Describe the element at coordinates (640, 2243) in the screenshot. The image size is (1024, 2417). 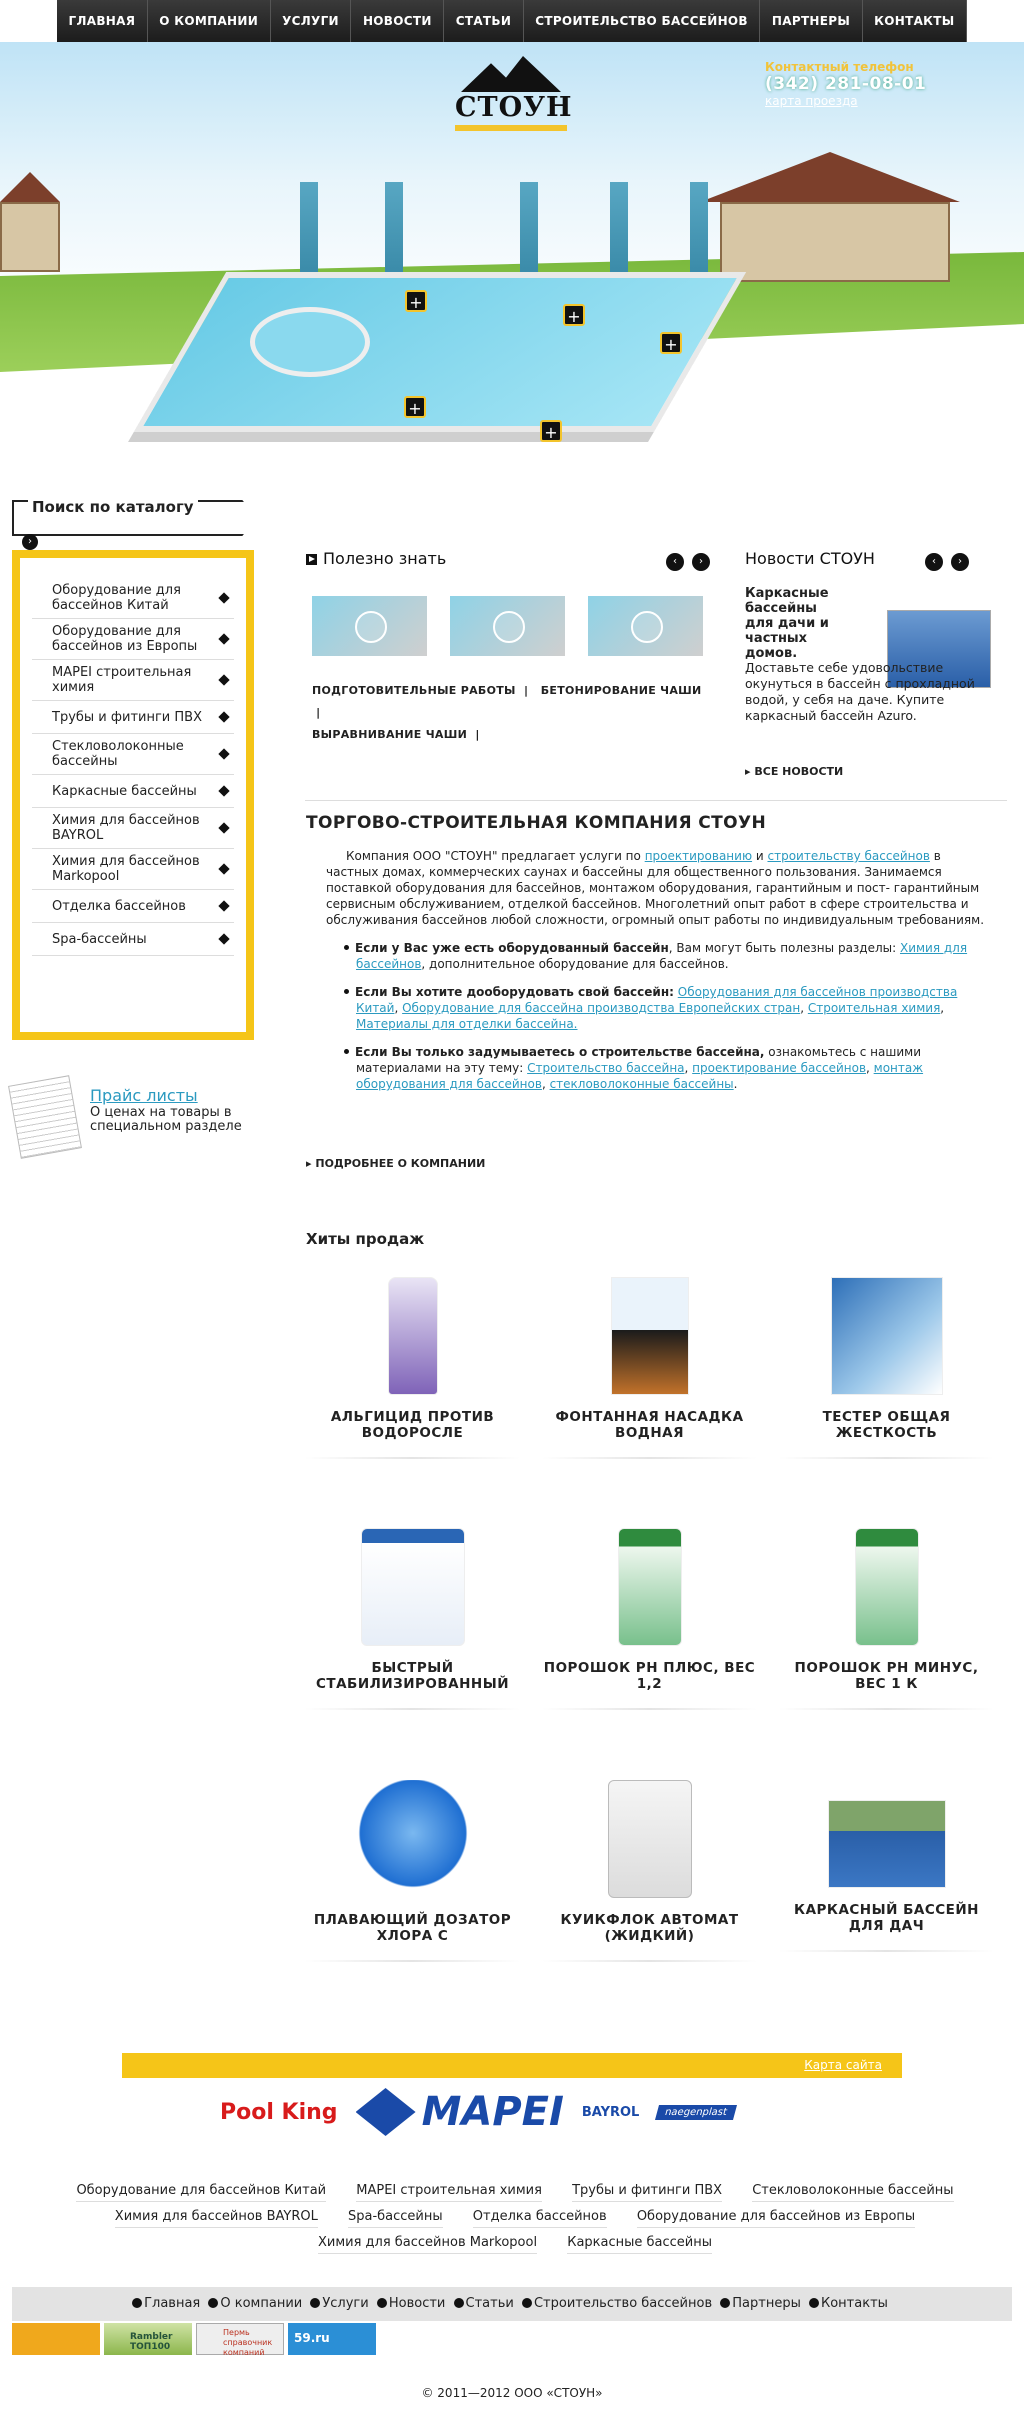
I see `footer-catalog-link: Каркасные бассейны` at that location.